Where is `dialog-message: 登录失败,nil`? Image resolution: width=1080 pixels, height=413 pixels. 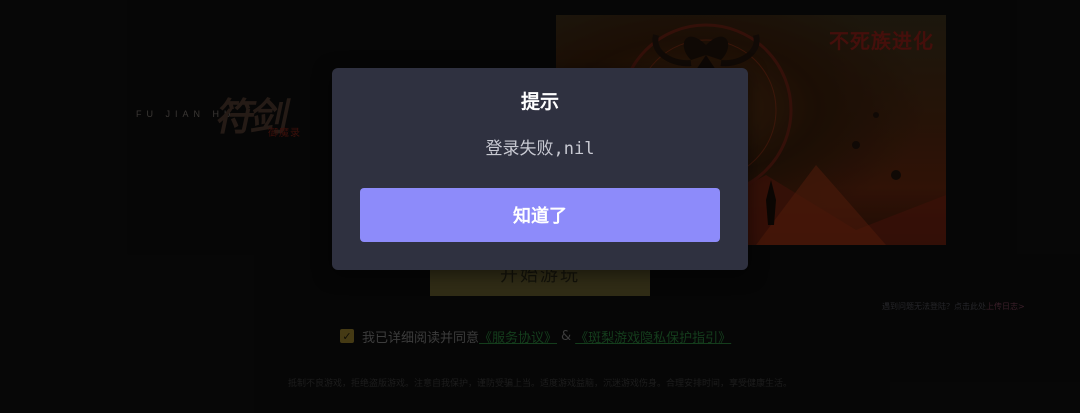 dialog-message: 登录失败,nil is located at coordinates (540, 149).